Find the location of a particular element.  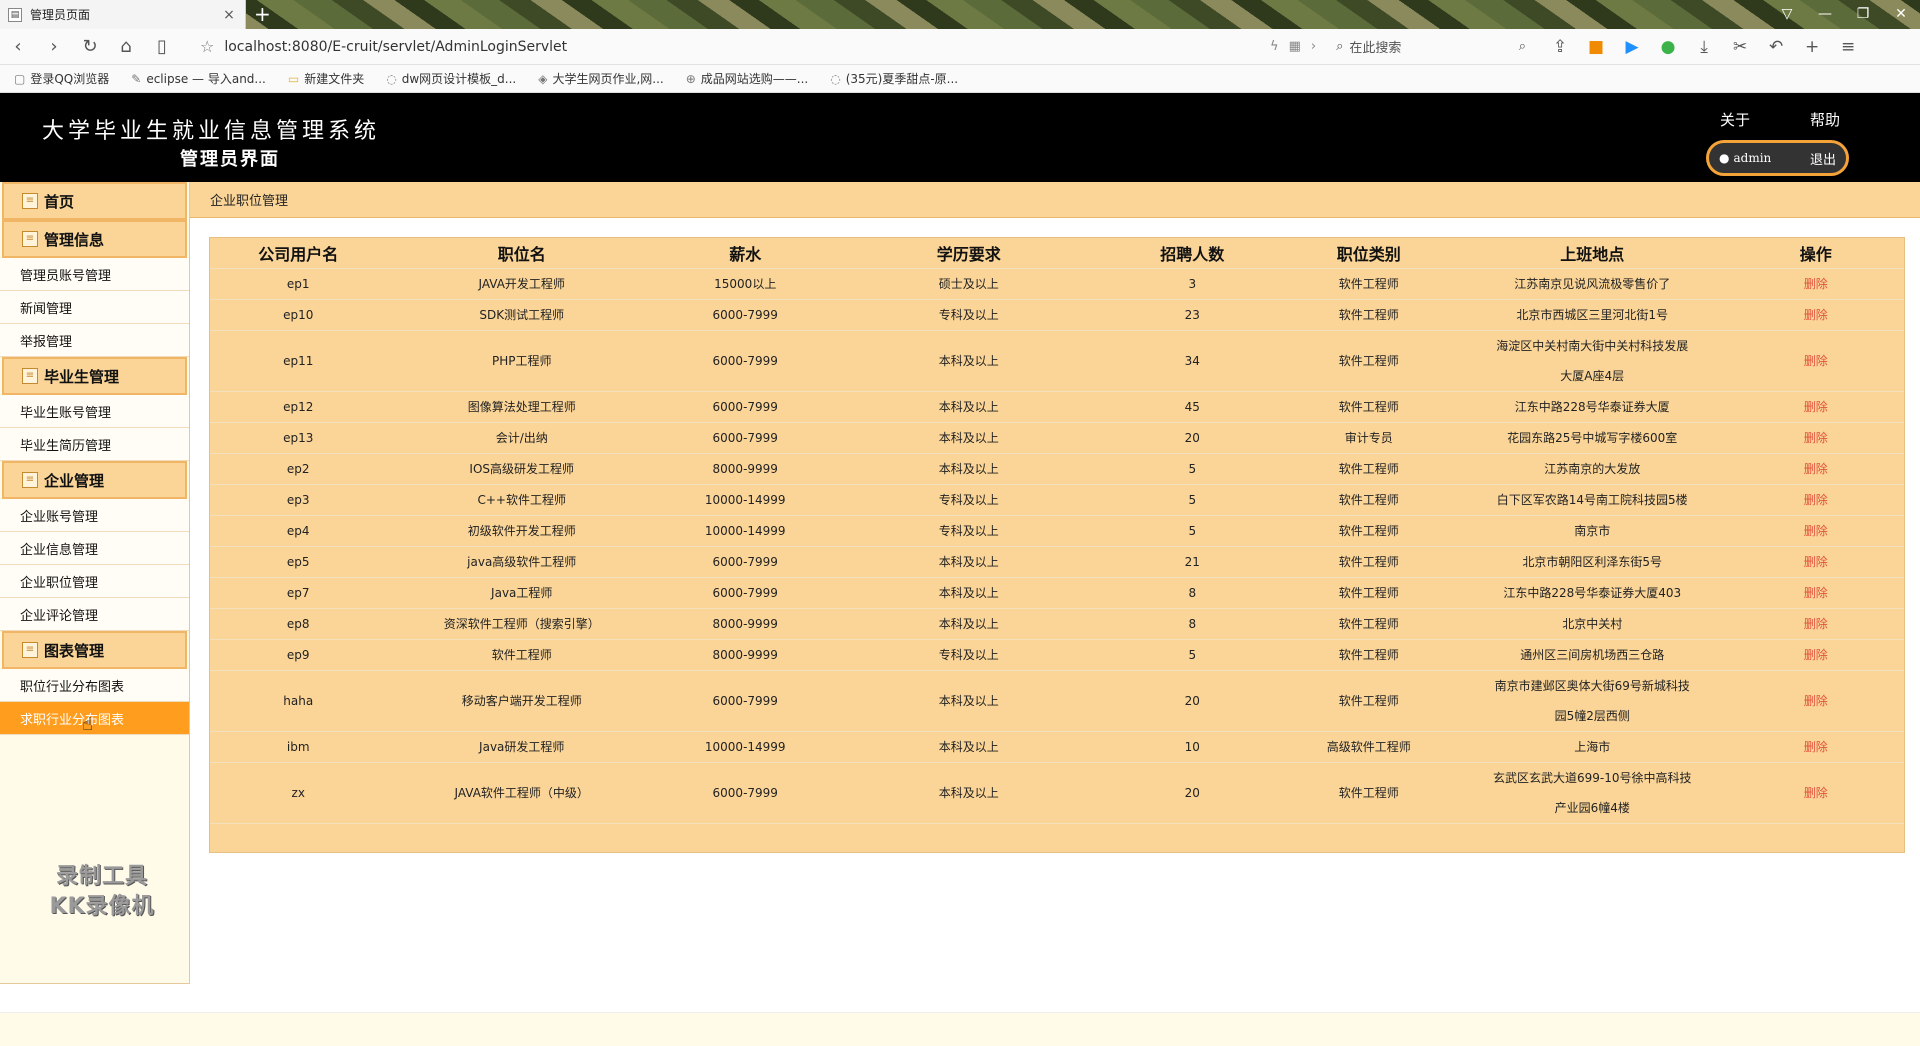

menu-icon: ≡ is located at coordinates (1848, 47).